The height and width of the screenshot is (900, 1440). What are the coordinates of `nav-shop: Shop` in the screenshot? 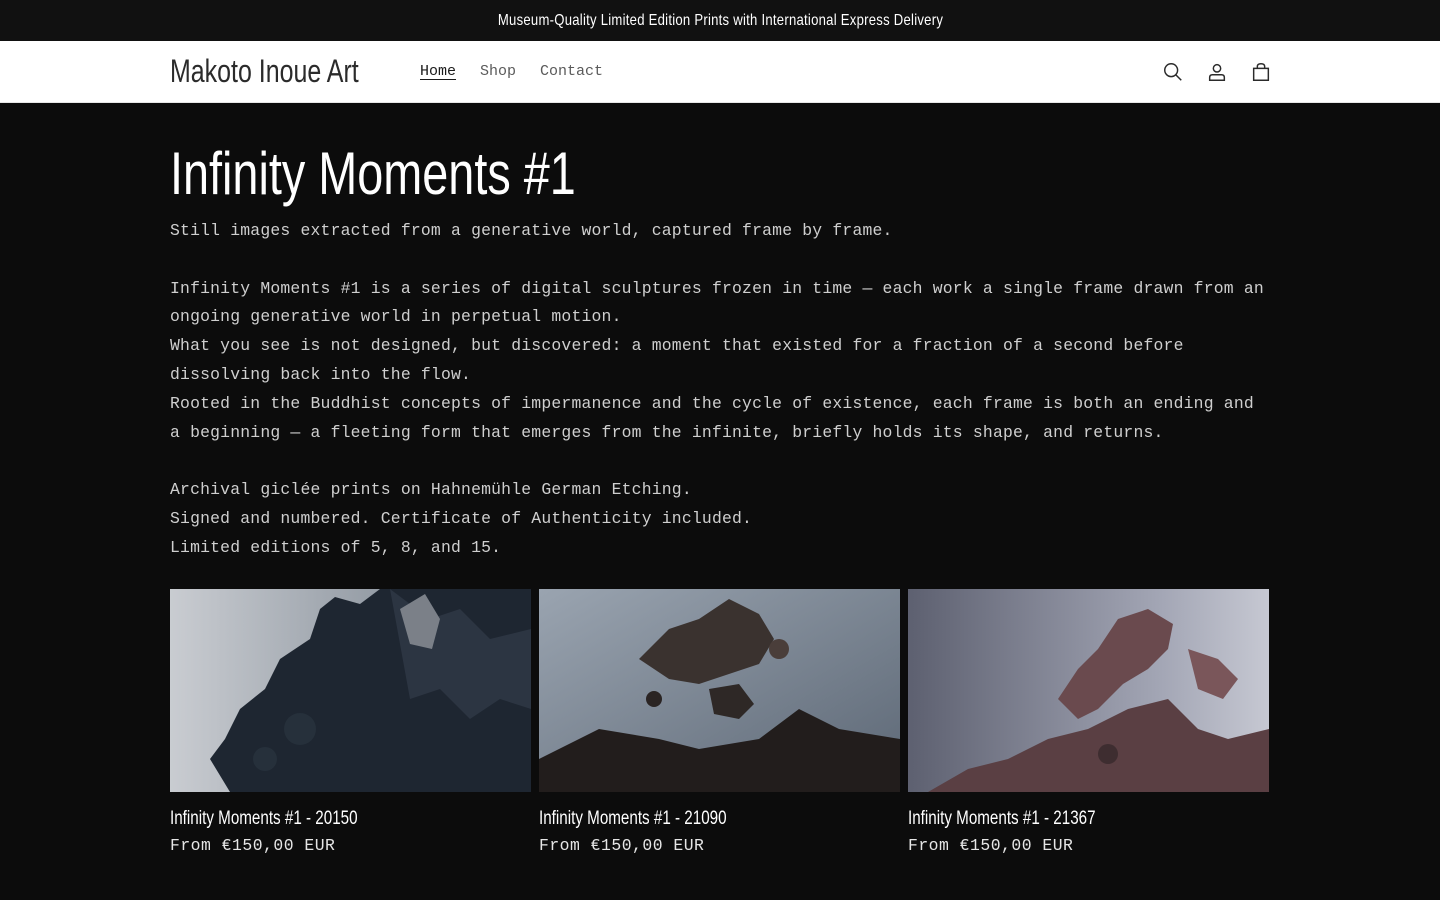 It's located at (498, 71).